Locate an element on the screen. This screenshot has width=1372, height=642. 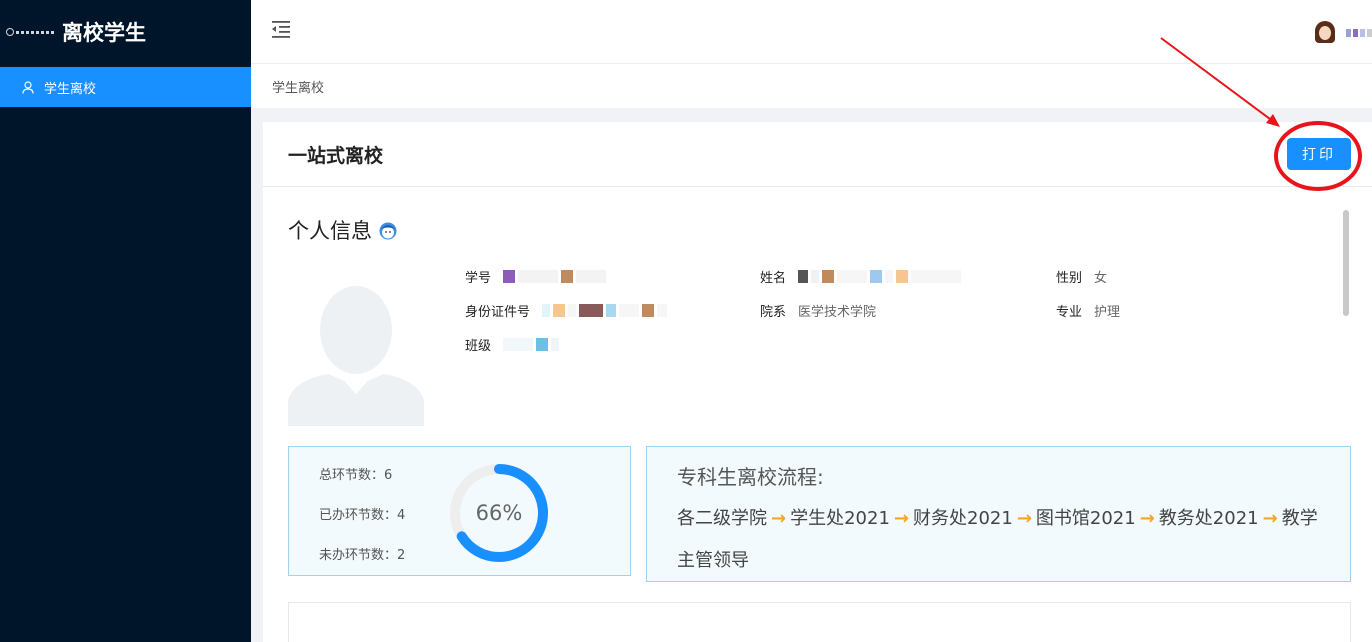
print-button: 打印 is located at coordinates (1319, 154).